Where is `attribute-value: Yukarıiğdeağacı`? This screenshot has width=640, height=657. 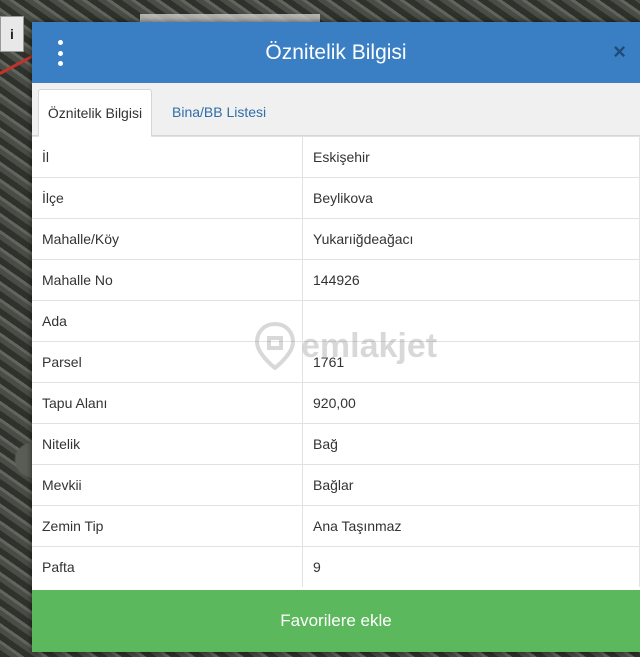
attribute-value: Yukarıiğdeağacı is located at coordinates (471, 239).